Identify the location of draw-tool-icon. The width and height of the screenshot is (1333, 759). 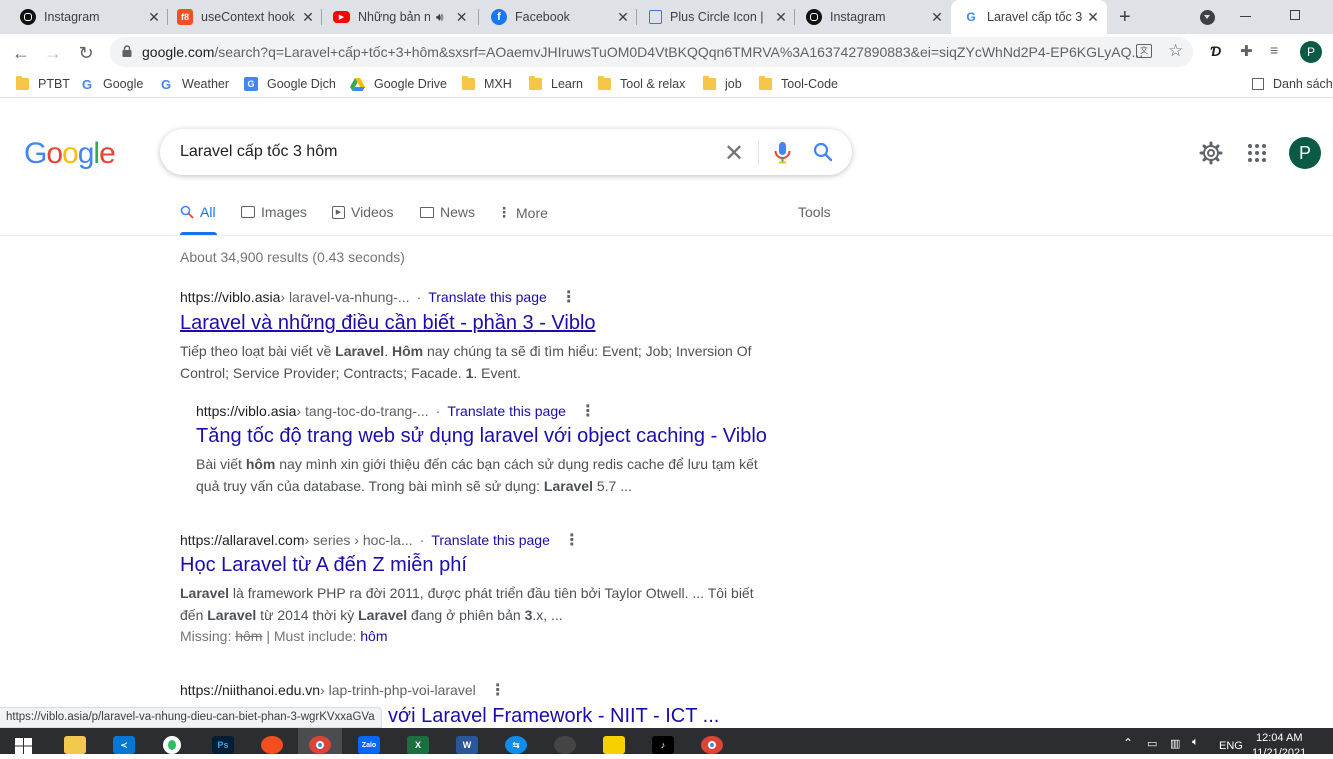
(272, 745).